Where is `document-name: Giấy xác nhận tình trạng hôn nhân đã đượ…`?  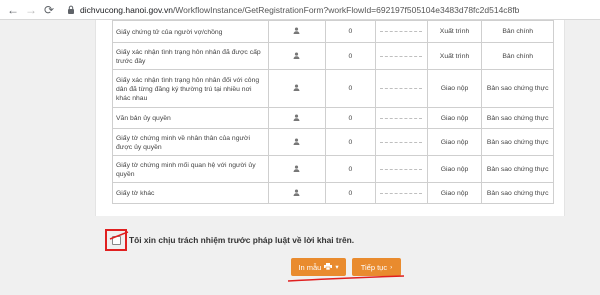 document-name: Giấy xác nhận tình trạng hôn nhân đã đượ… is located at coordinates (190, 56).